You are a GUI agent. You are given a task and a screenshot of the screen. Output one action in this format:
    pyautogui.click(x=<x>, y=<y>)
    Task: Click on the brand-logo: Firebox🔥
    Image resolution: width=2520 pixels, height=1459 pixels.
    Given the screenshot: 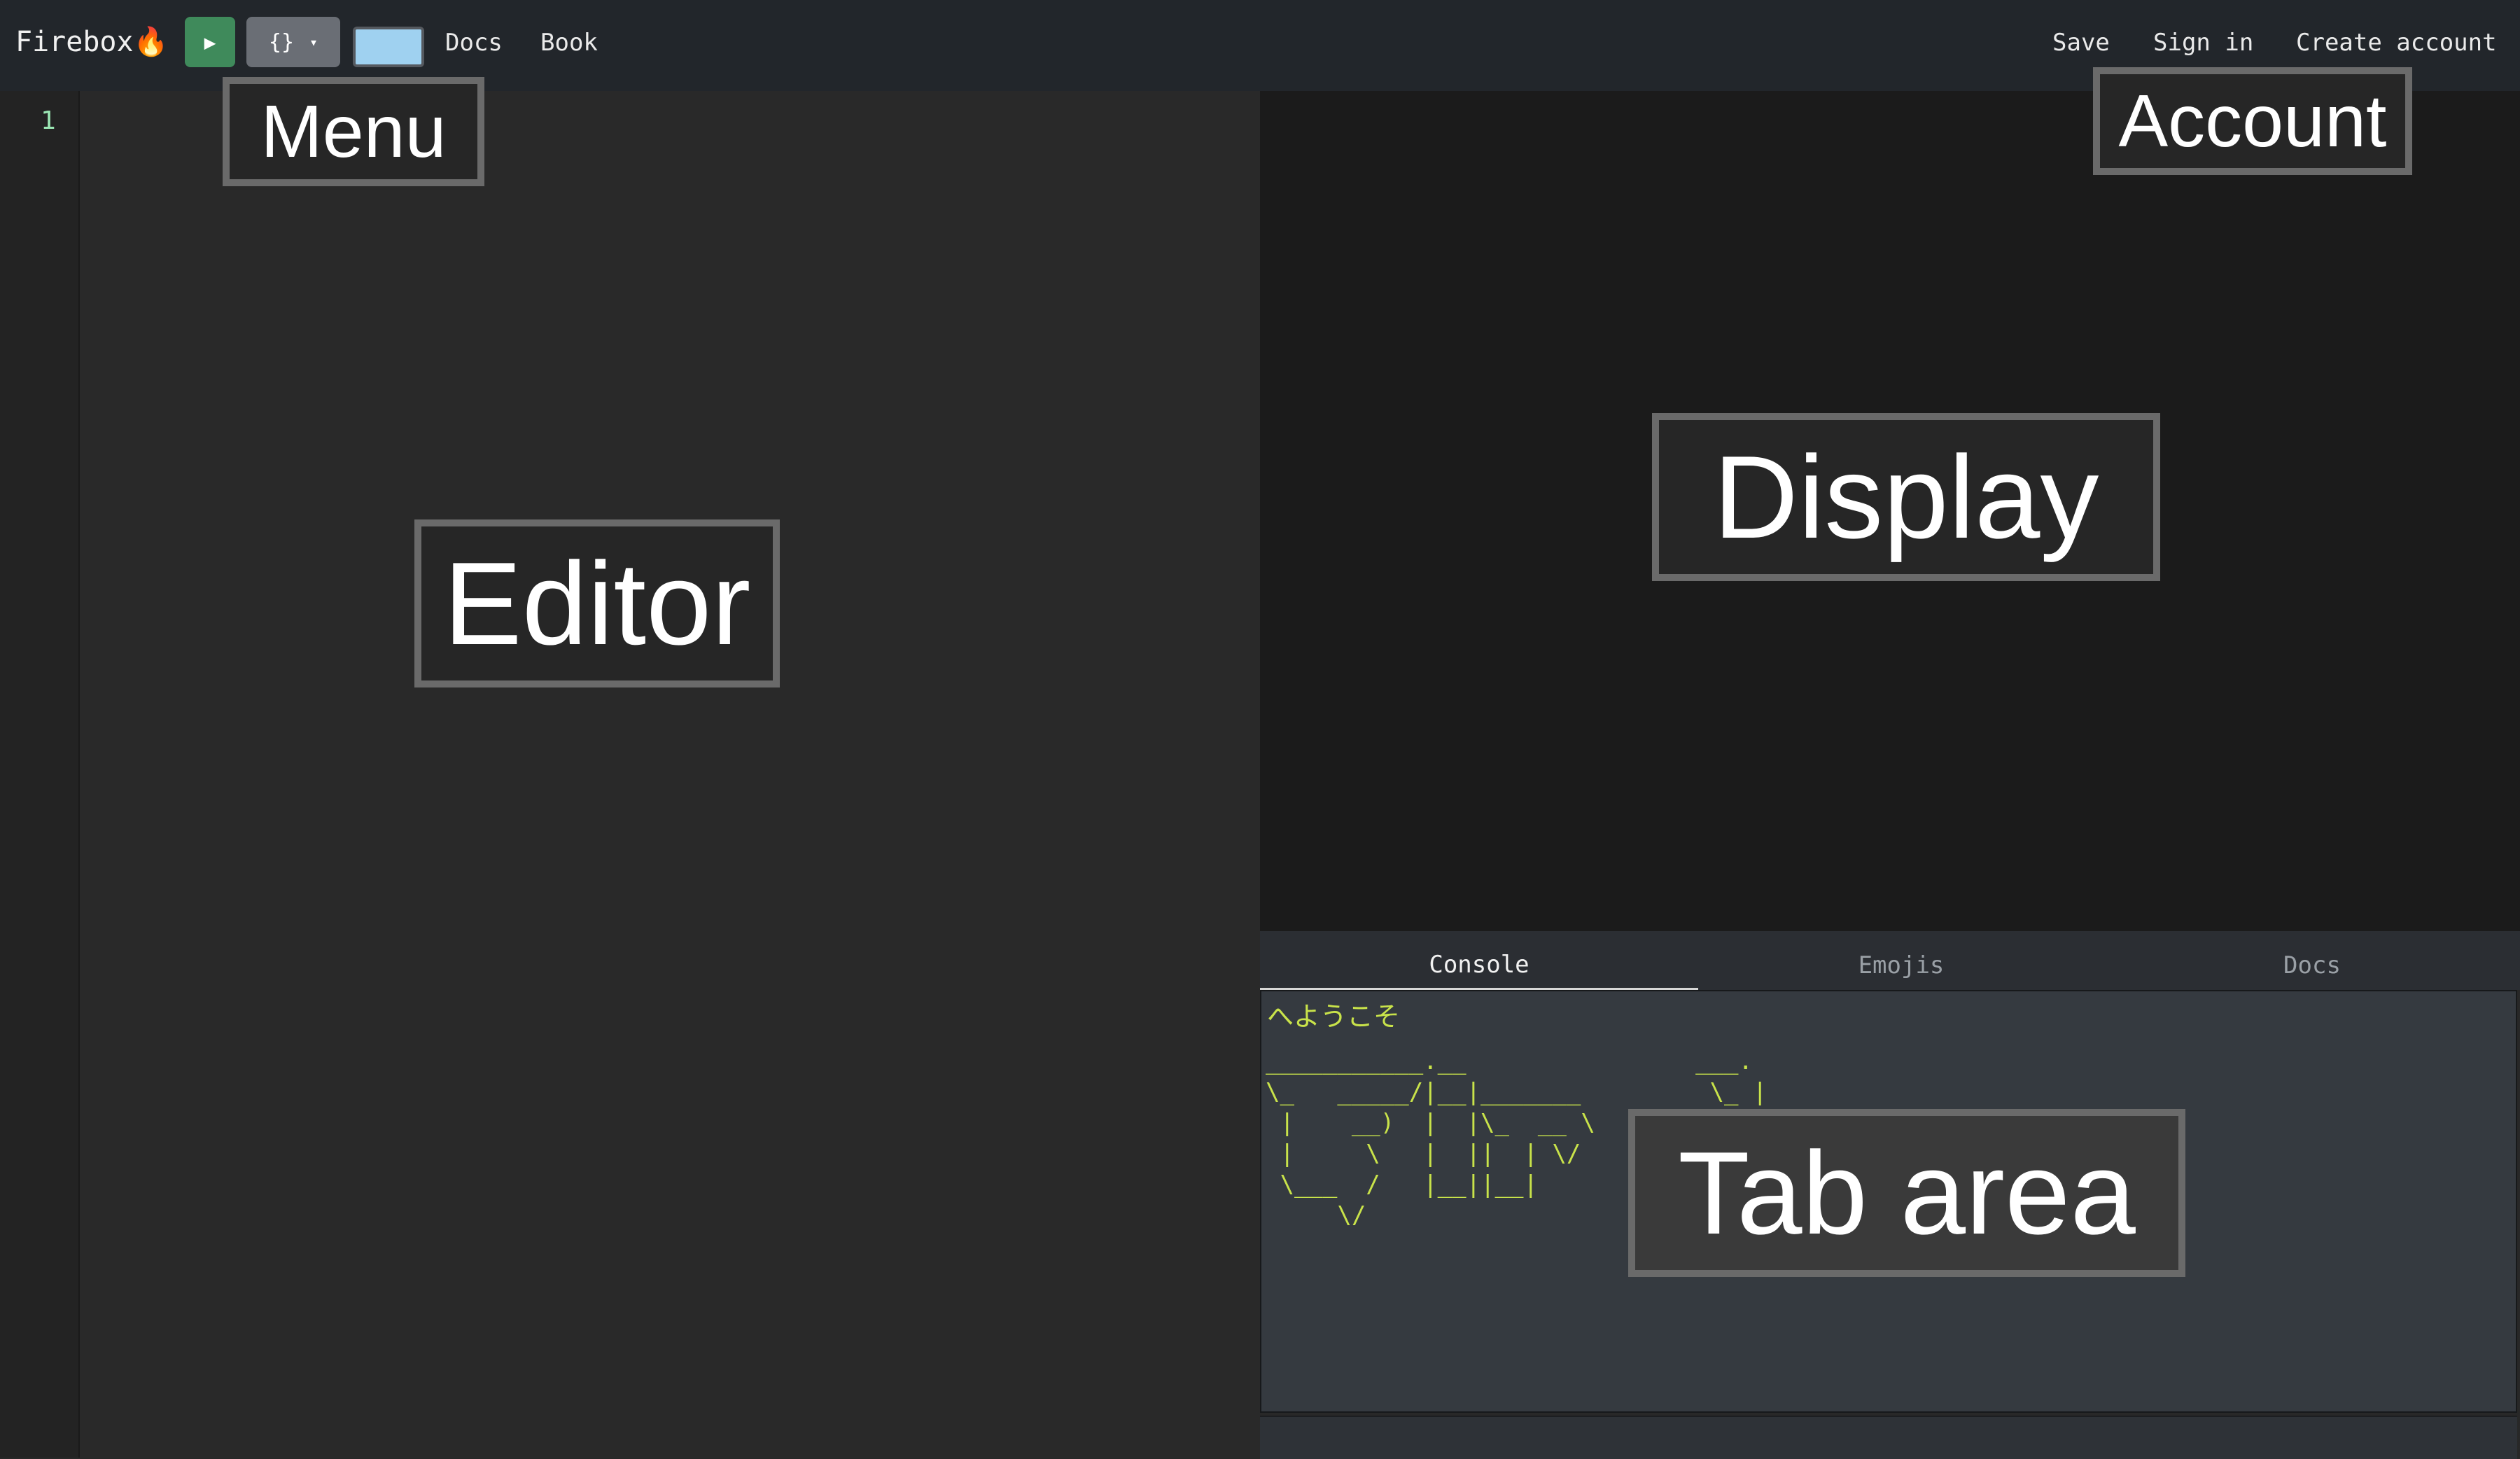 What is the action you would take?
    pyautogui.click(x=91, y=42)
    